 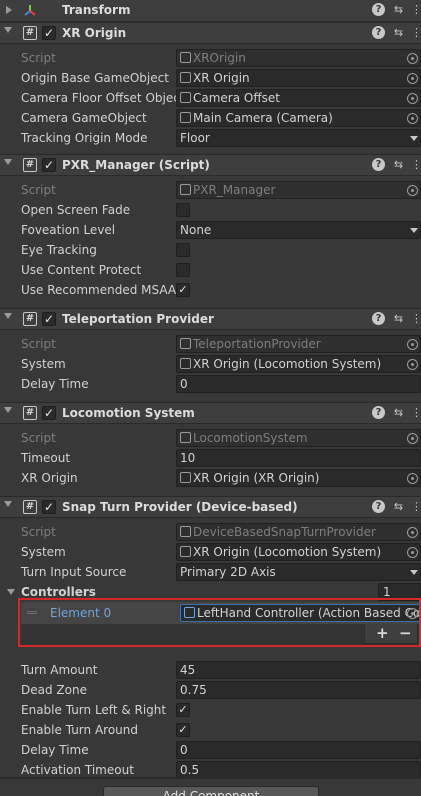 I want to click on pxr-manager-header: # ✓ PXR_Manager (Script) ? ⇆ ⋮, so click(x=210, y=165).